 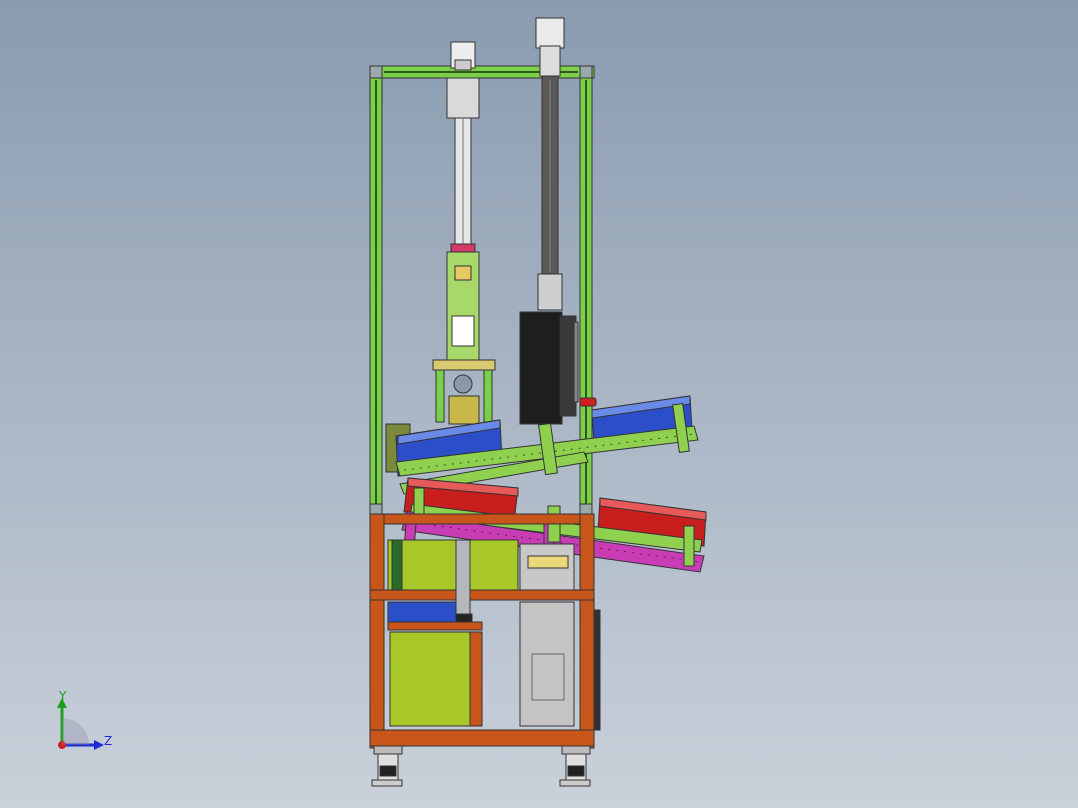 I want to click on actuator-block, so click(x=541, y=368).